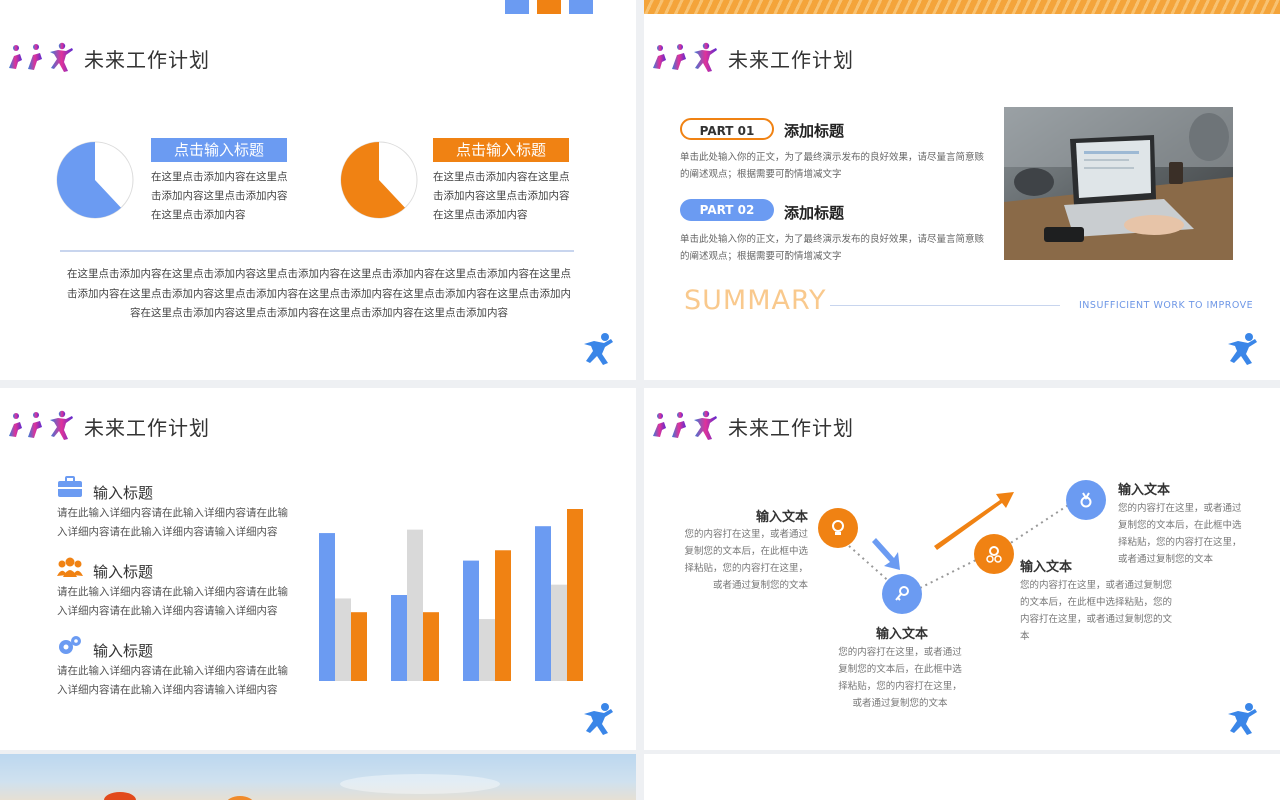 The width and height of the screenshot is (1280, 800). Describe the element at coordinates (379, 180) in the screenshot. I see `pie-chart-right` at that location.